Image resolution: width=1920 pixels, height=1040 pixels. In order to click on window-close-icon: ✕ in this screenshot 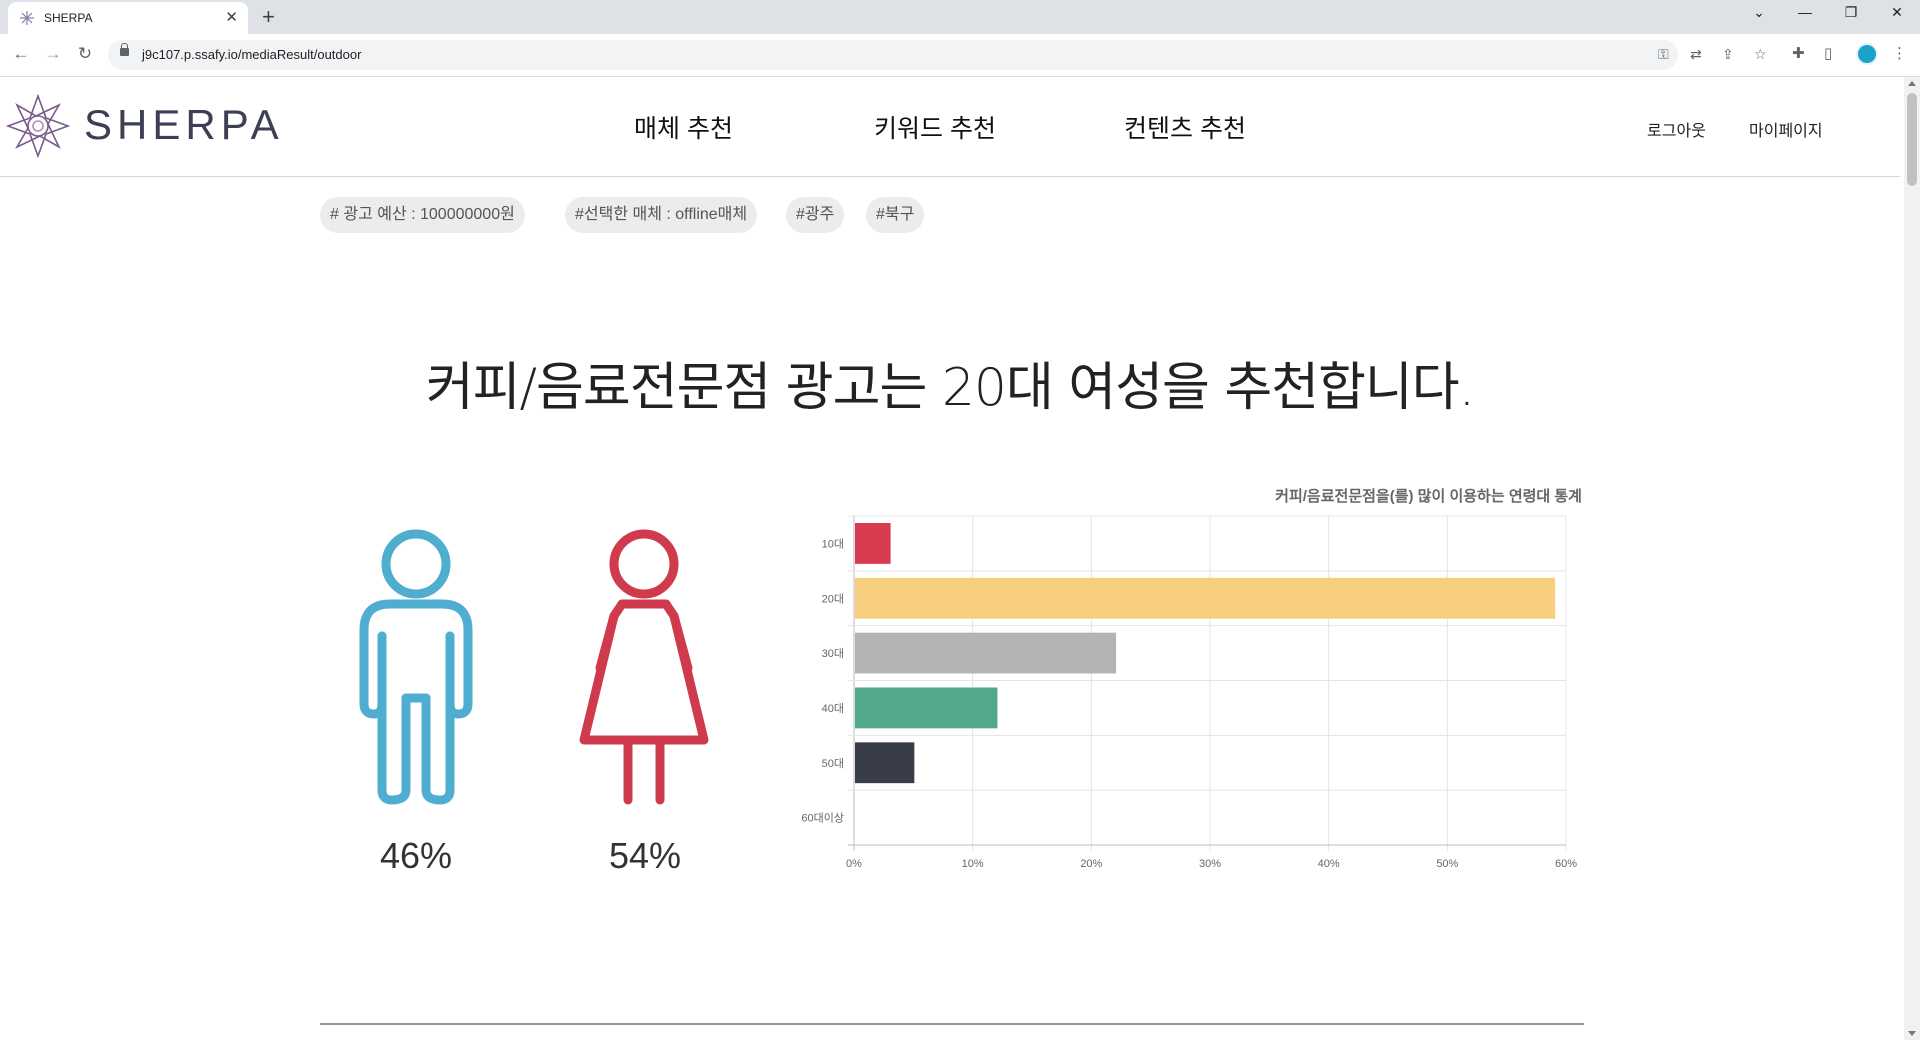, I will do `click(1897, 12)`.